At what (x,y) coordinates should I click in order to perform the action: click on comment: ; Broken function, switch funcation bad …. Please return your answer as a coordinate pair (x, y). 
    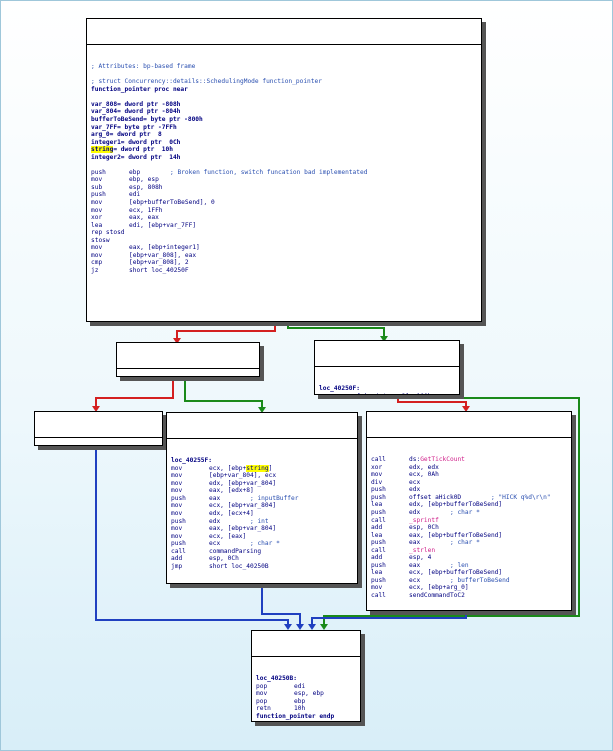
    Looking at the image, I should click on (269, 172).